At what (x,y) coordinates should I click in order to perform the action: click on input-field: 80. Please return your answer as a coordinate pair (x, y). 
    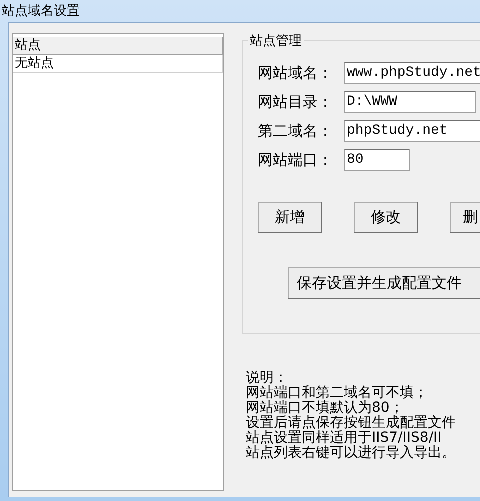
    Looking at the image, I should click on (377, 160).